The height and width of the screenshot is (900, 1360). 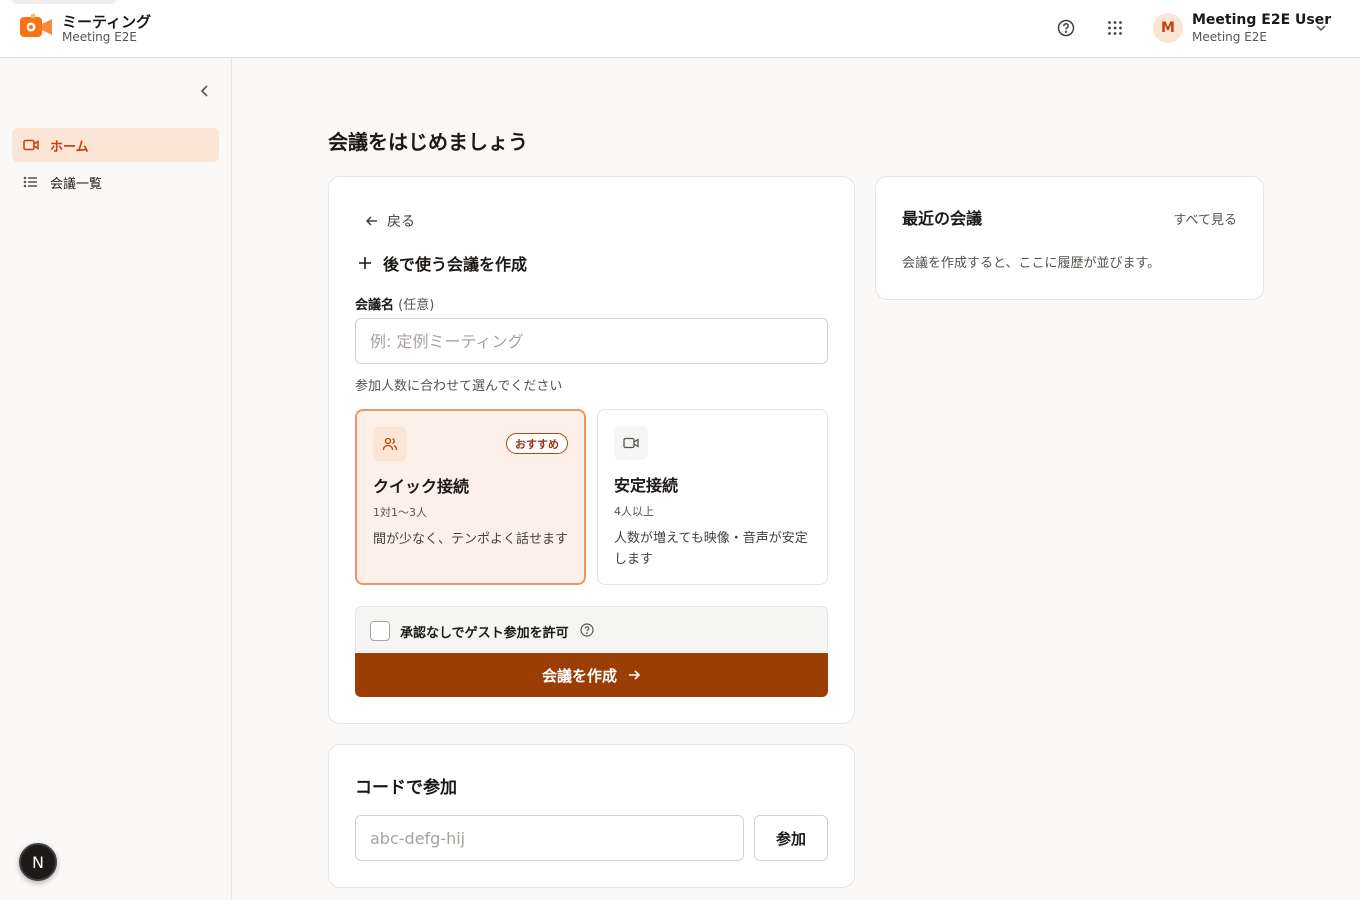 What do you see at coordinates (380, 631) in the screenshot?
I see `guest-permission-checkbox` at bounding box center [380, 631].